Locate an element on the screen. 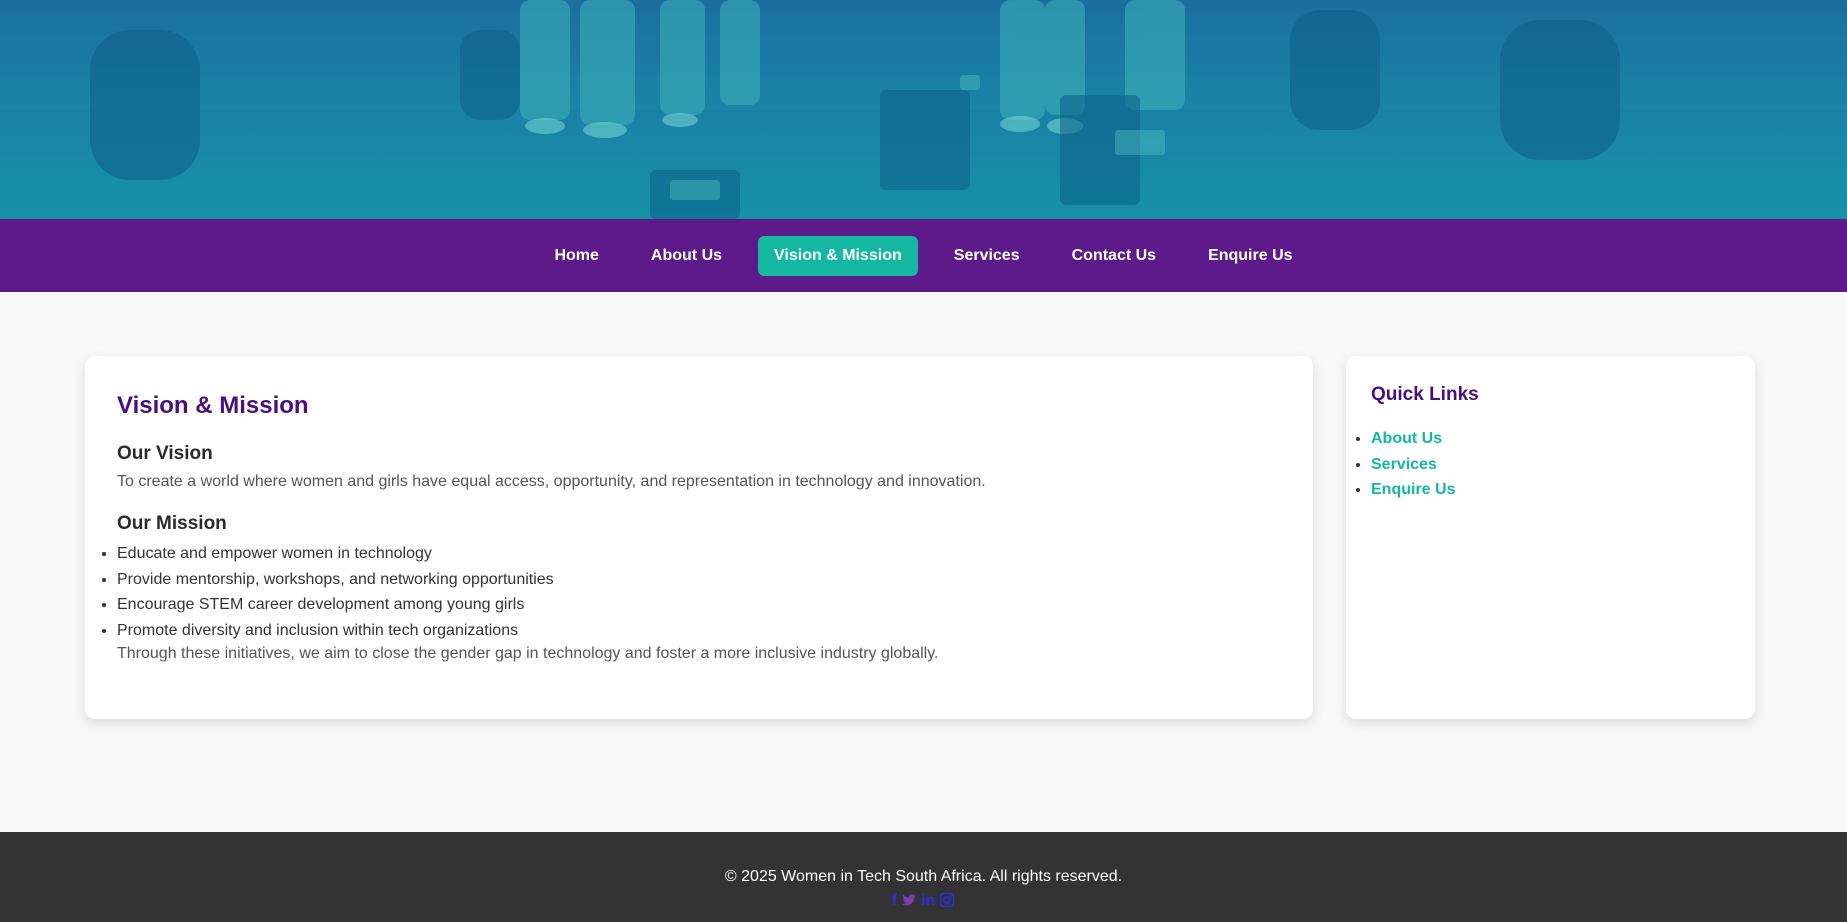 This screenshot has height=922, width=1847. quick-link-services: Services is located at coordinates (1404, 464).